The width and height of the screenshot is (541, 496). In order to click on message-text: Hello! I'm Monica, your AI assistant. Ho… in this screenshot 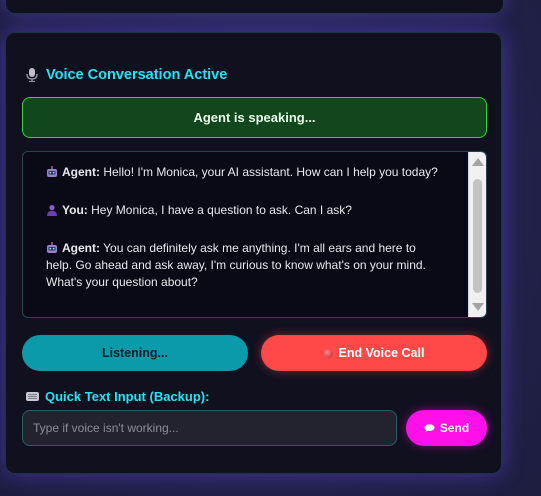, I will do `click(270, 172)`.